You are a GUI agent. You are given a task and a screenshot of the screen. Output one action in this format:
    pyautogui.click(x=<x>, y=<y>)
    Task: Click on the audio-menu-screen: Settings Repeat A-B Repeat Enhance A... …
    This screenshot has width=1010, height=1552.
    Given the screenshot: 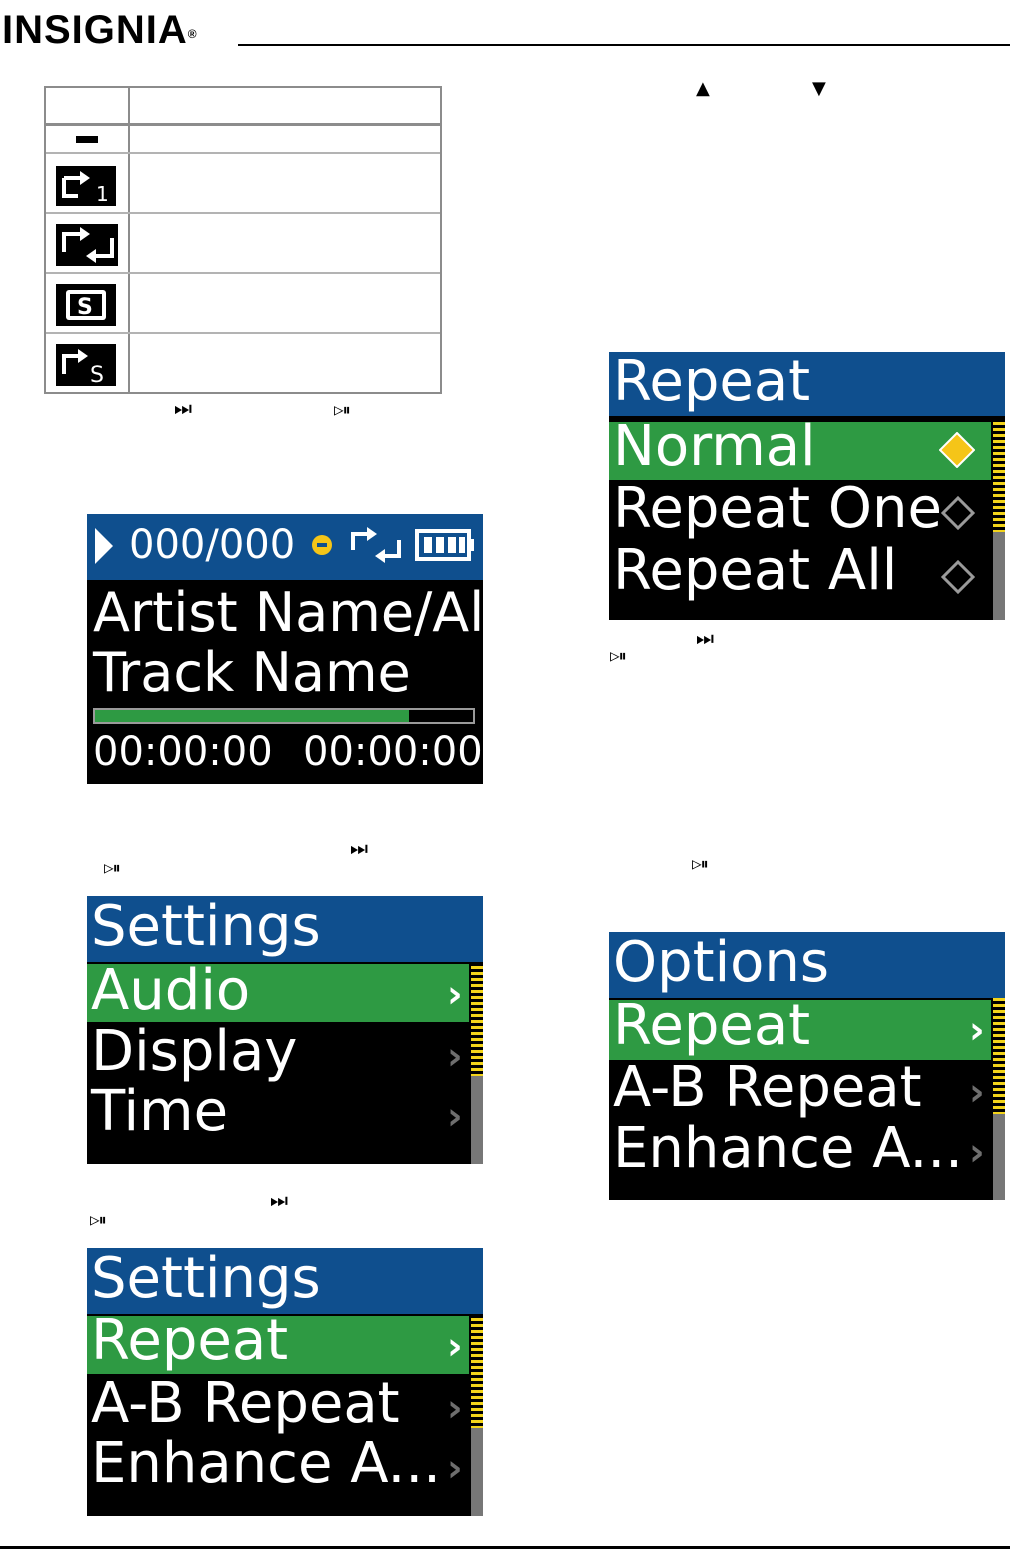 What is the action you would take?
    pyautogui.click(x=285, y=1382)
    